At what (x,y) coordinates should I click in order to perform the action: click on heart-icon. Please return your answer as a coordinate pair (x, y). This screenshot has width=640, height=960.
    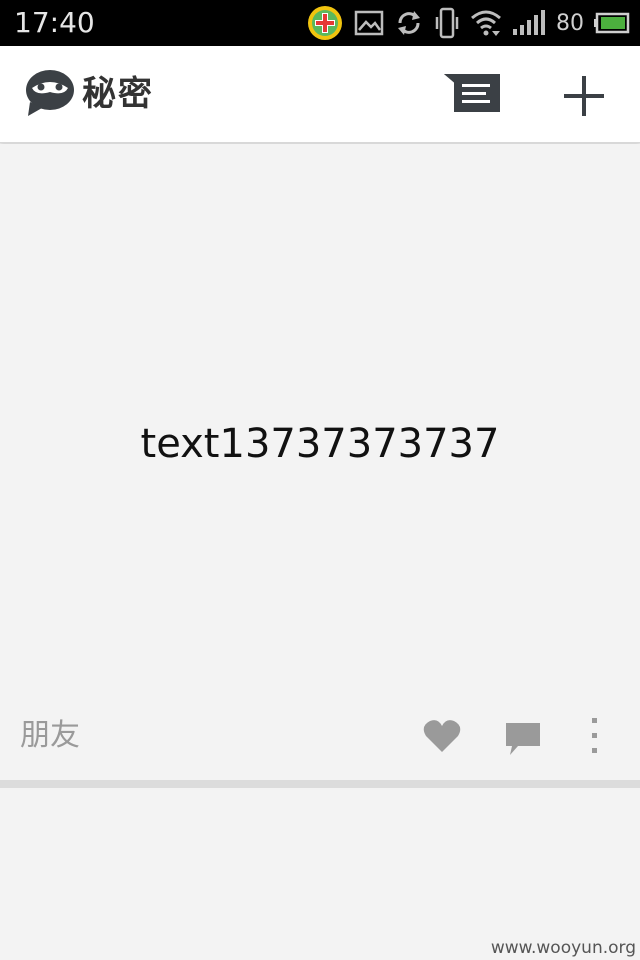
    Looking at the image, I should click on (442, 736).